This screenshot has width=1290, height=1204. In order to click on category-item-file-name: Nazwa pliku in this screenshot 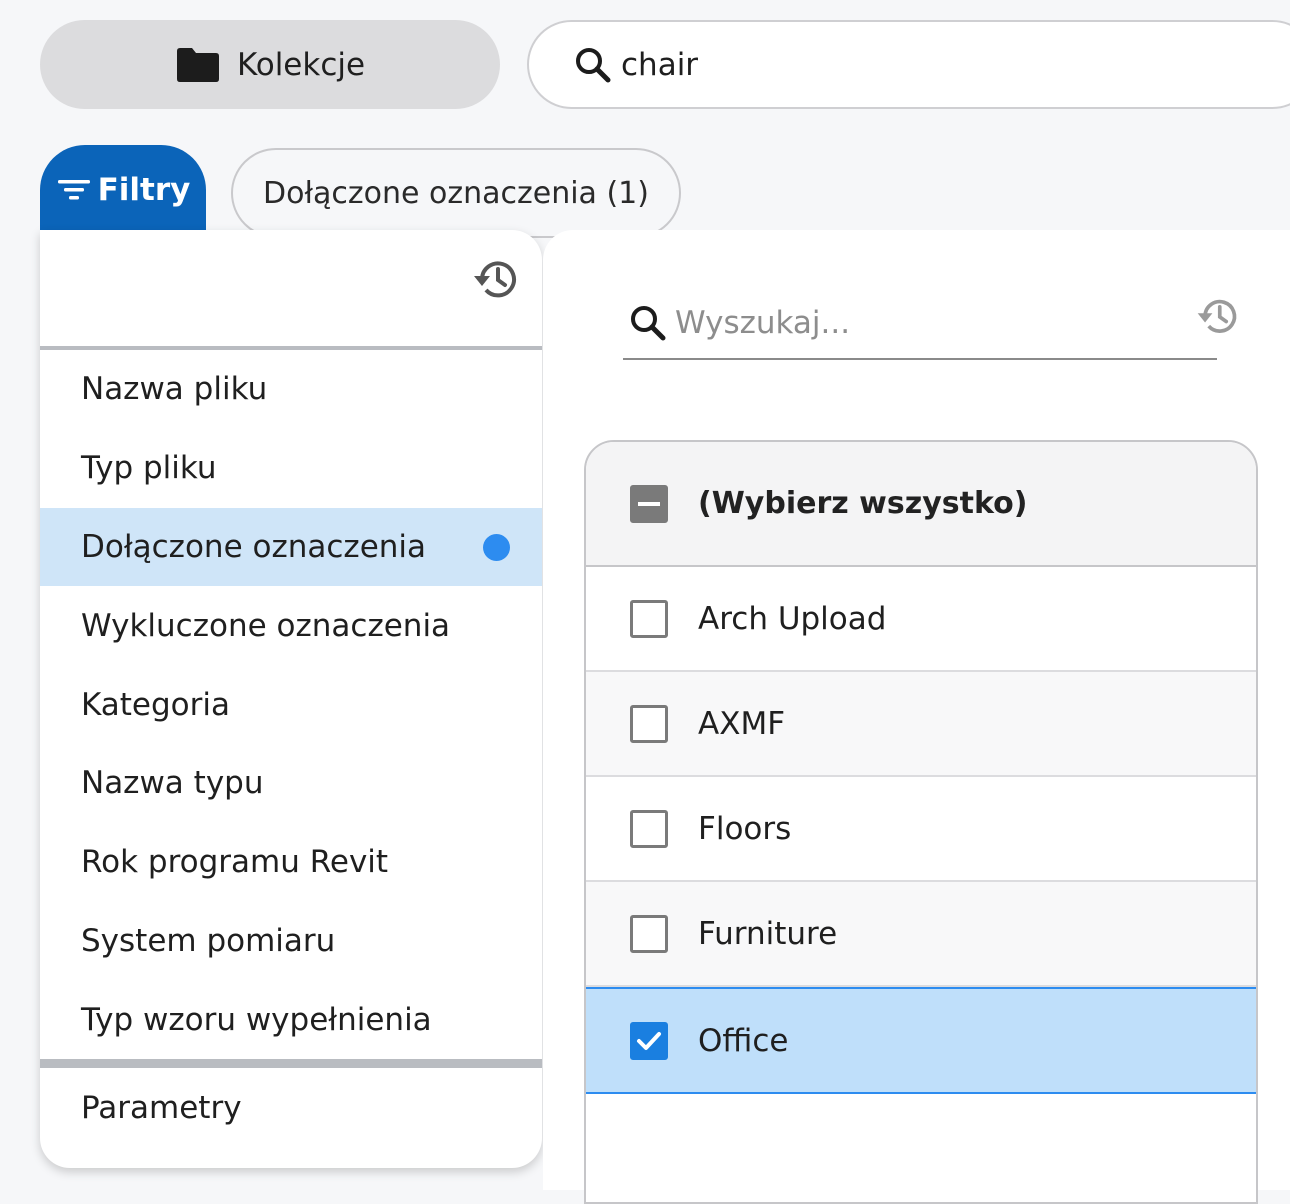, I will do `click(291, 389)`.